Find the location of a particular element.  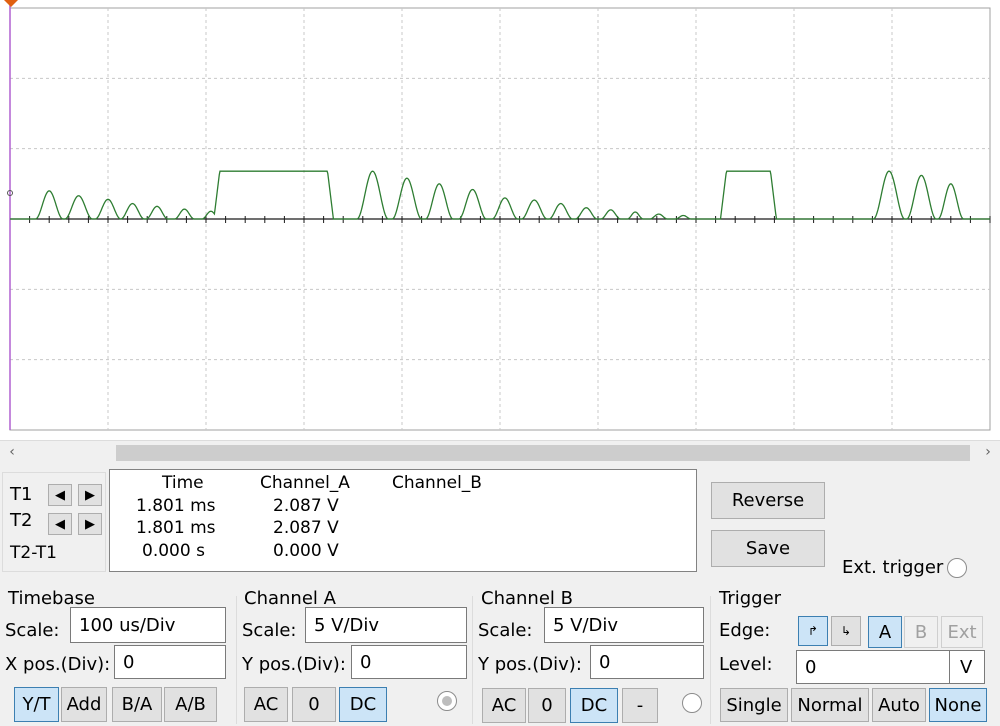

channel-b-divider is located at coordinates (472, 660).